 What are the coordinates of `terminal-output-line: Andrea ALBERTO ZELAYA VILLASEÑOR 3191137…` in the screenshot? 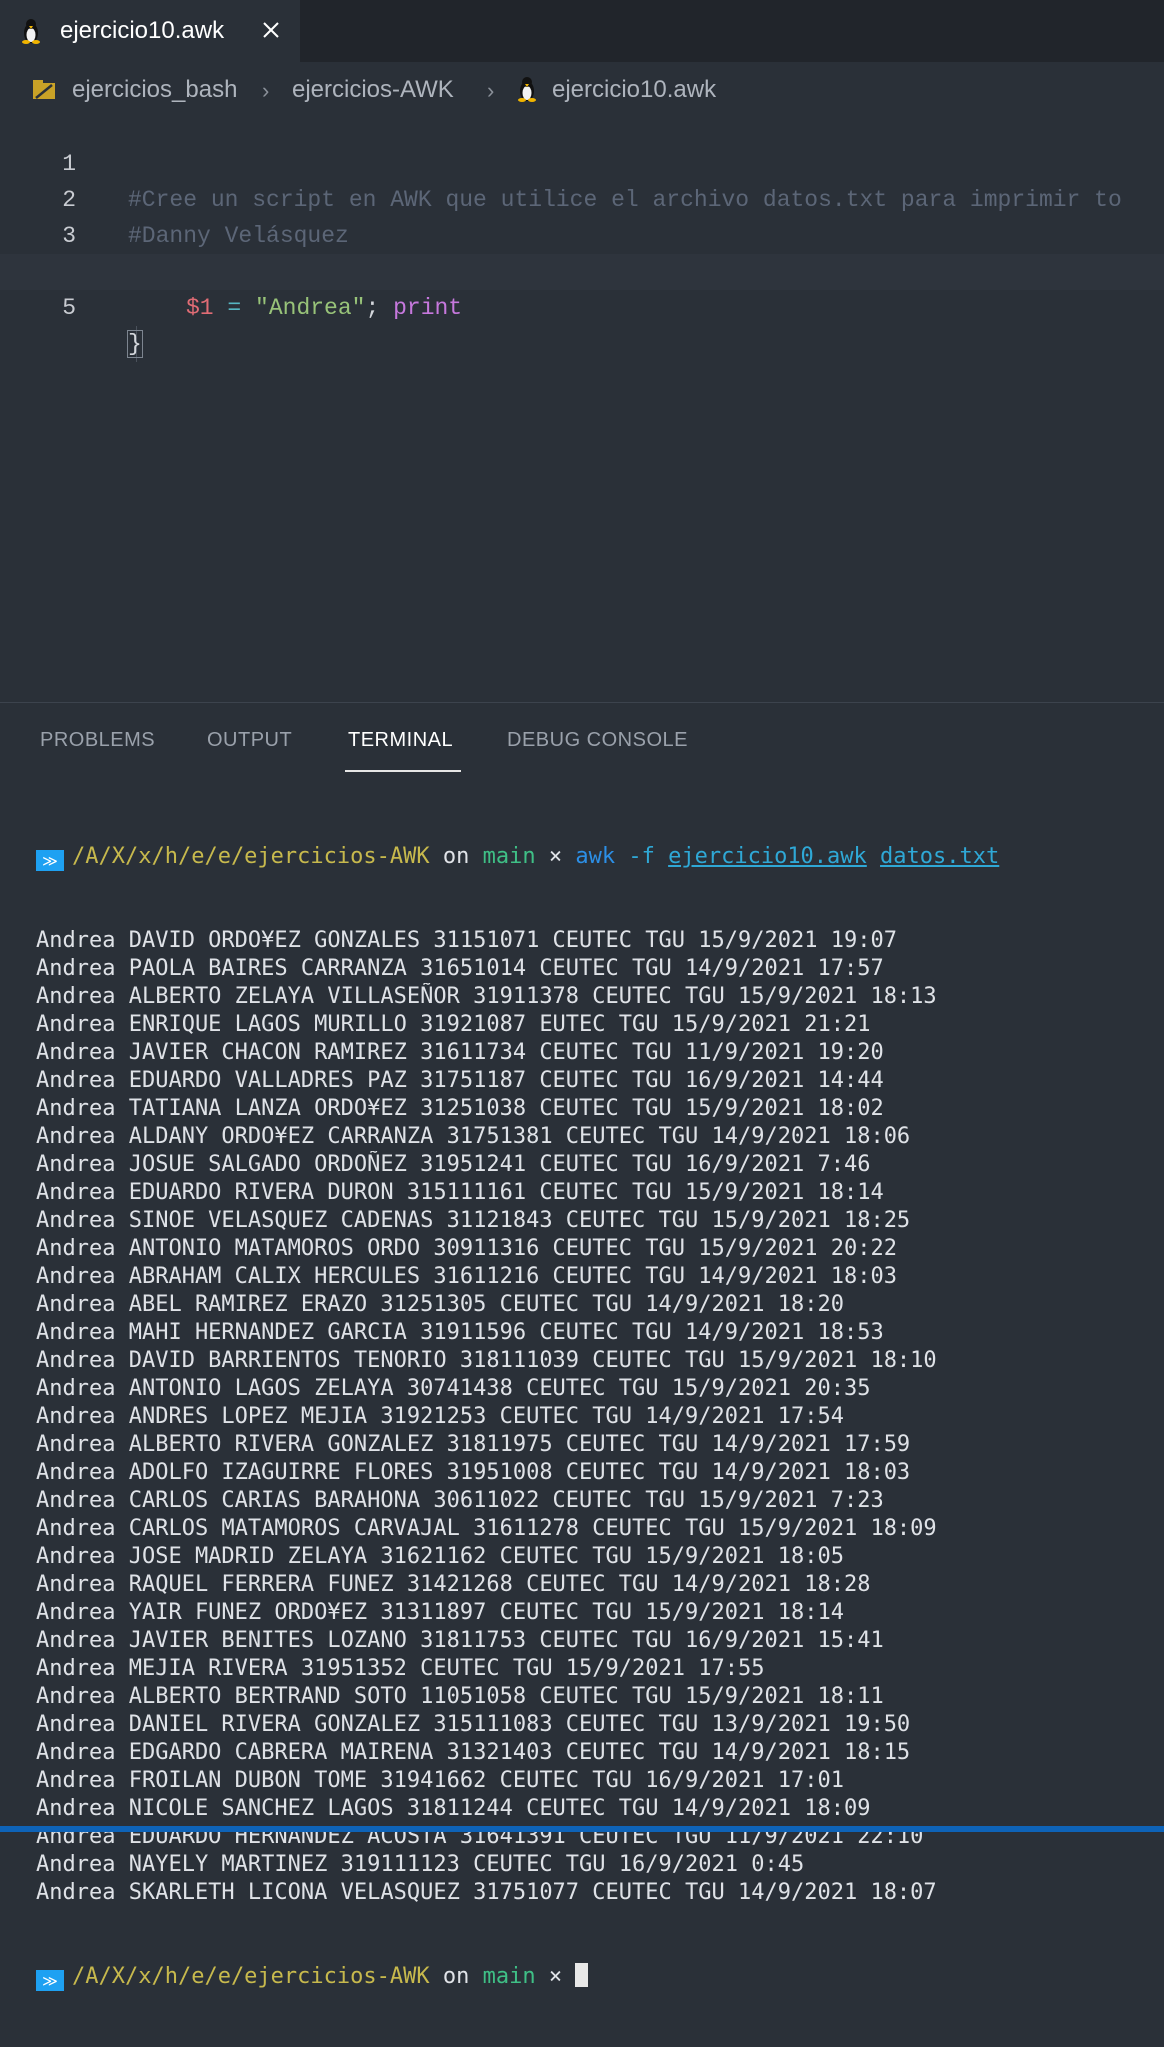 It's located at (486, 996).